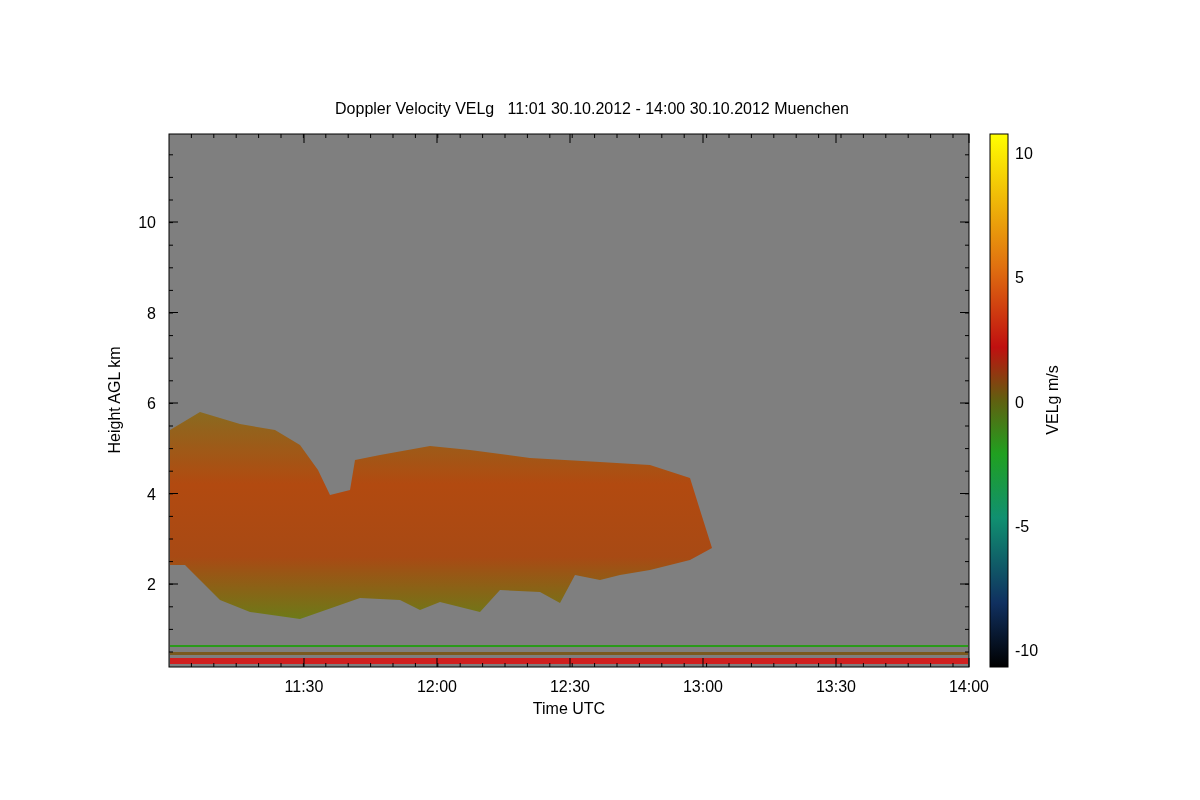 The height and width of the screenshot is (800, 1200). What do you see at coordinates (1024, 153) in the screenshot?
I see `colorbar-tick-label: 10` at bounding box center [1024, 153].